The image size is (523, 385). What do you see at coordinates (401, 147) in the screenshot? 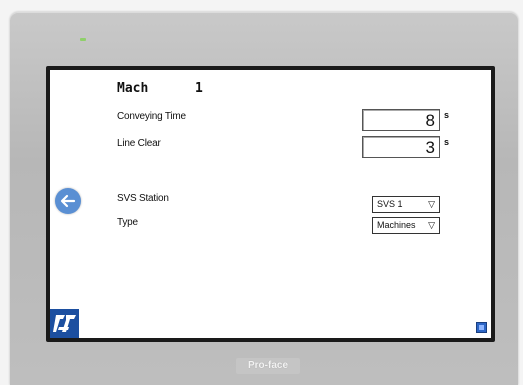
I see `line-clear-input: 3` at bounding box center [401, 147].